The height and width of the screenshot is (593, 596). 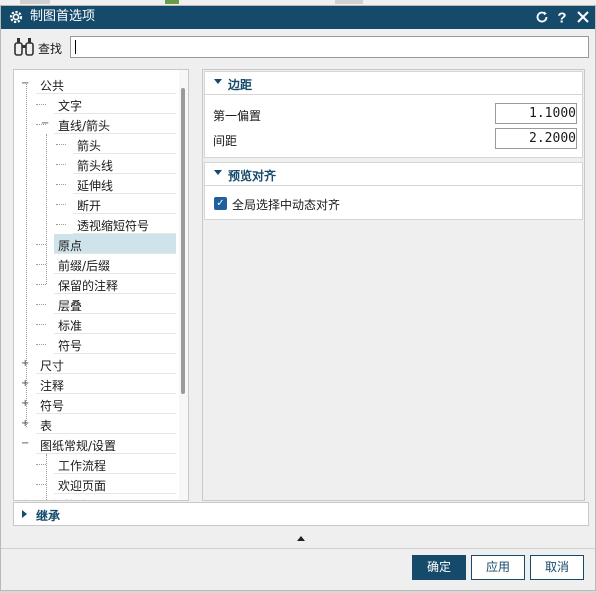 What do you see at coordinates (82, 486) in the screenshot?
I see `tree-item-label: 欢迎页面` at bounding box center [82, 486].